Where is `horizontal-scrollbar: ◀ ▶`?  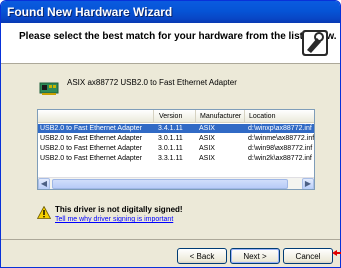 horizontal-scrollbar: ◀ ▶ is located at coordinates (176, 183).